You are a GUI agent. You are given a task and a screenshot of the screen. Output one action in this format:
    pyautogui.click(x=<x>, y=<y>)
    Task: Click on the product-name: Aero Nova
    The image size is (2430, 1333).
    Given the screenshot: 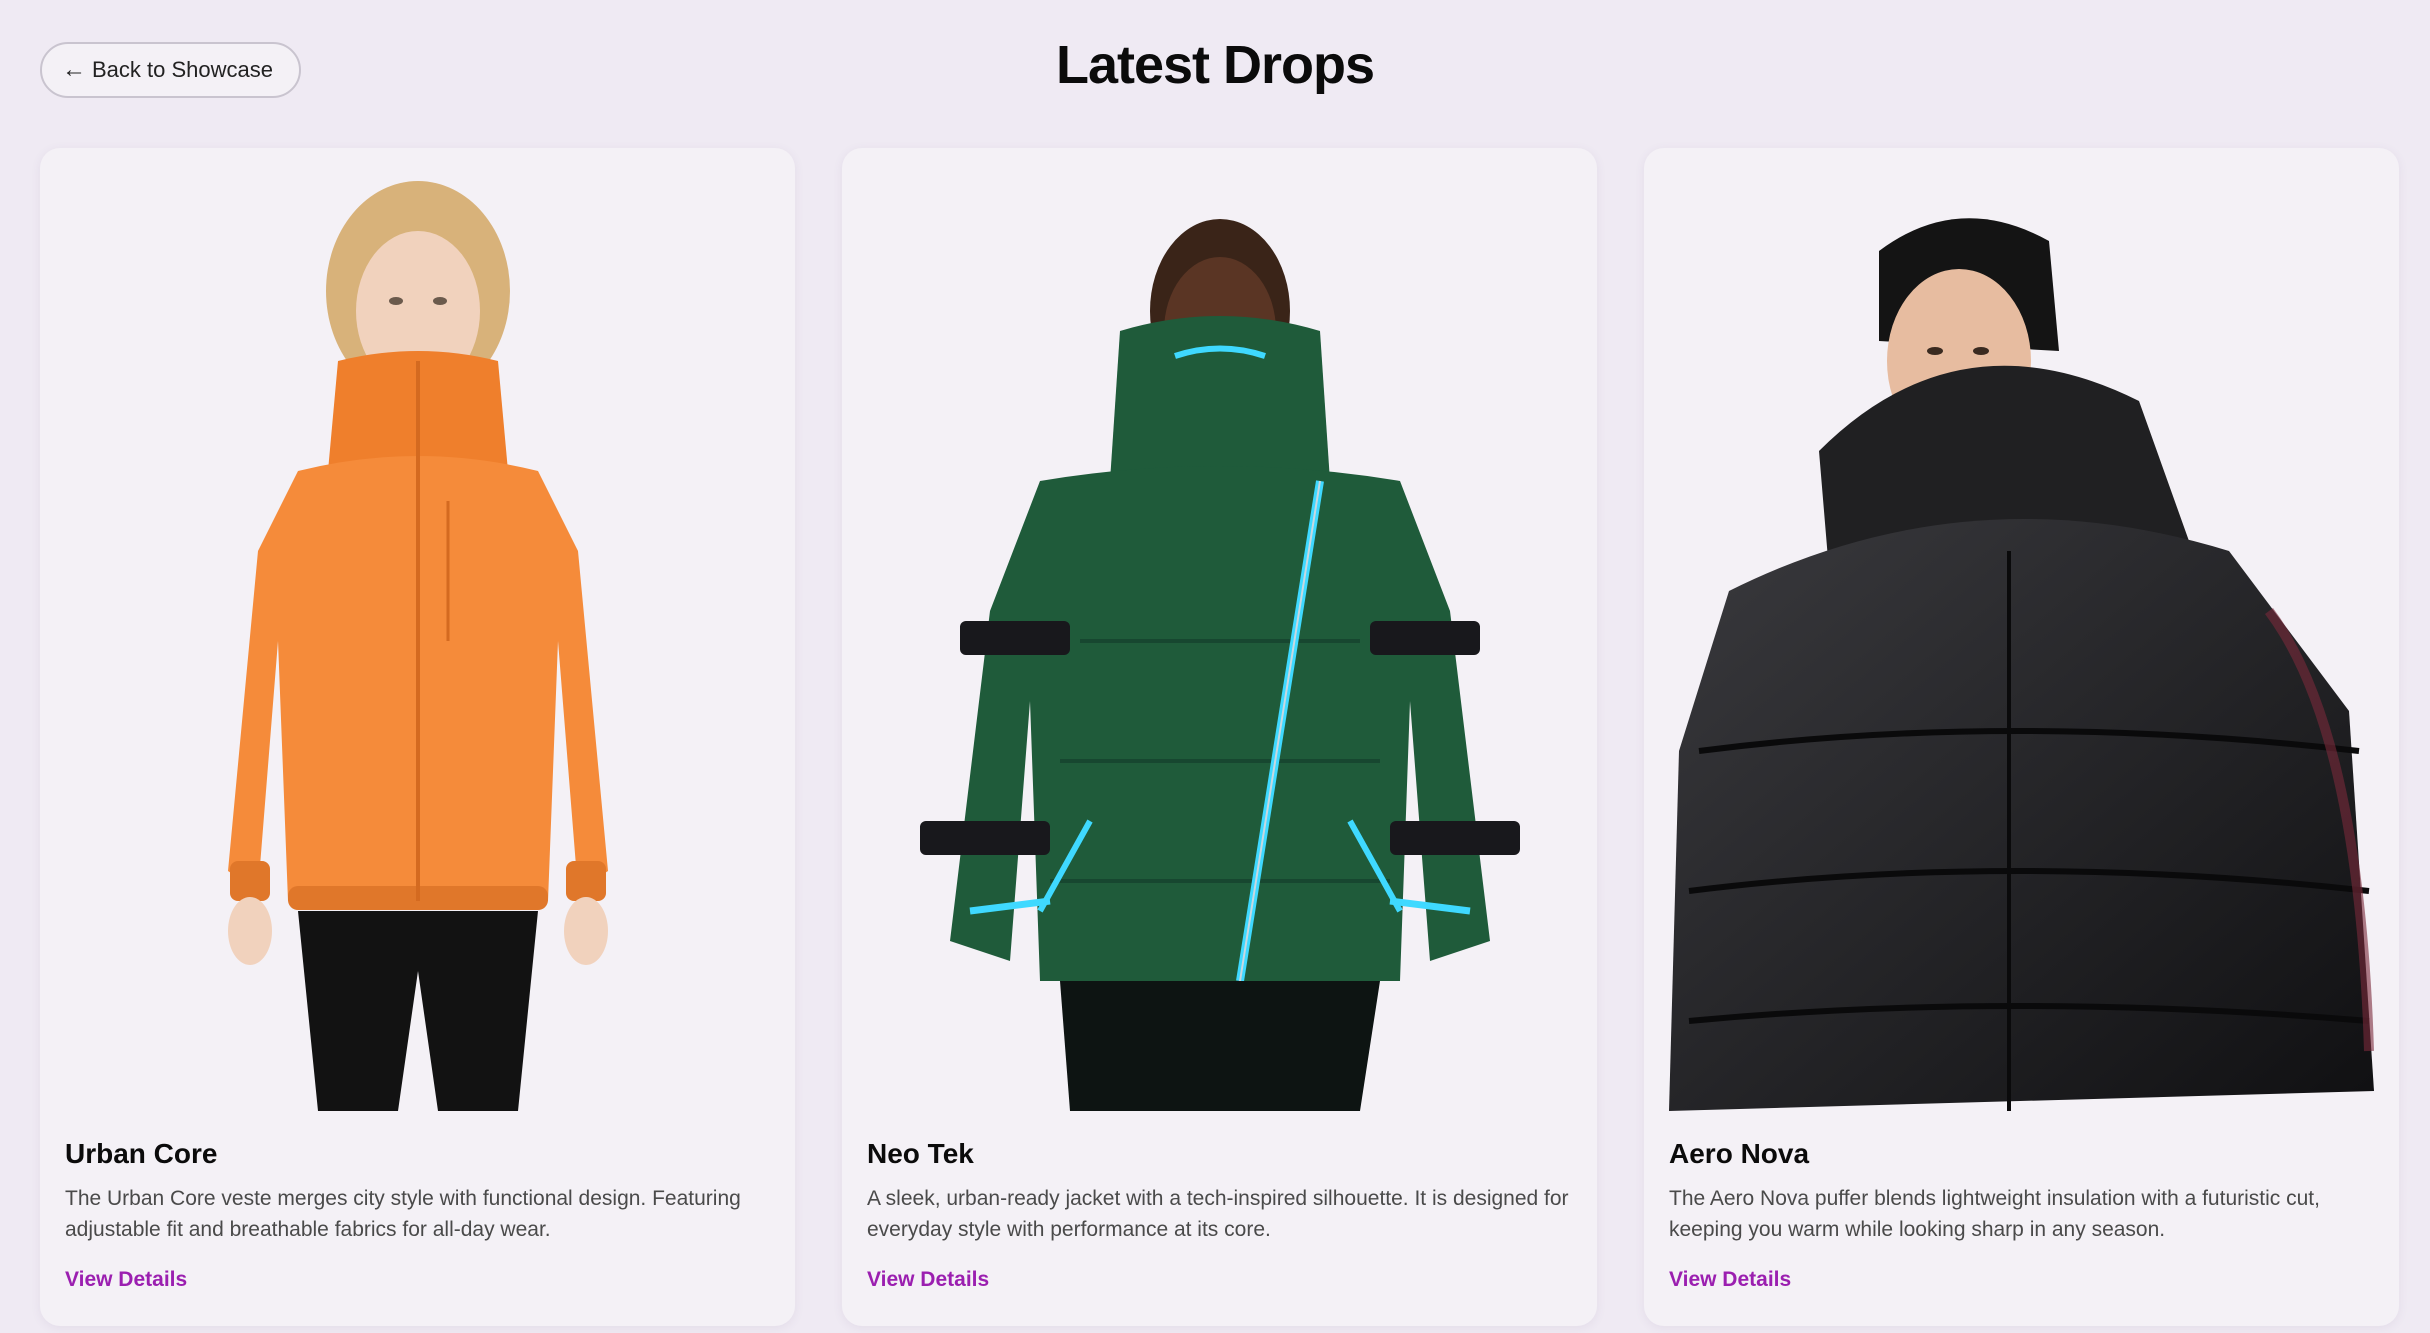 What is the action you would take?
    pyautogui.click(x=1739, y=1153)
    